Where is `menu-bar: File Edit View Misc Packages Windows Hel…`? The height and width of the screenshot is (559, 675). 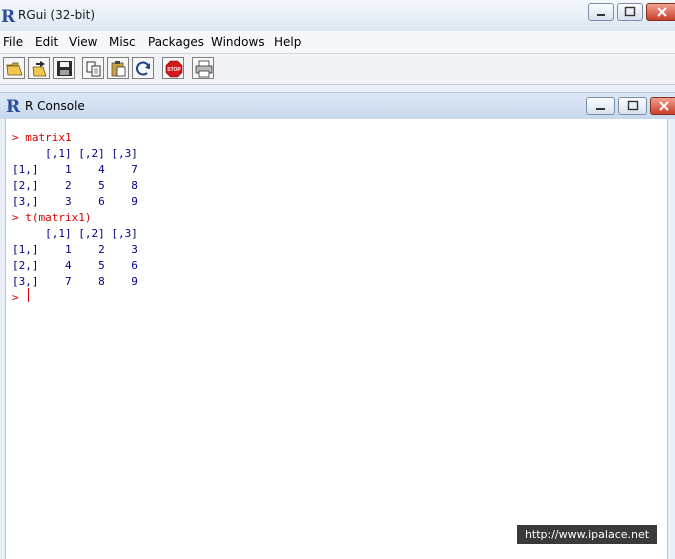
menu-bar: File Edit View Misc Packages Windows Hel… is located at coordinates (337, 42).